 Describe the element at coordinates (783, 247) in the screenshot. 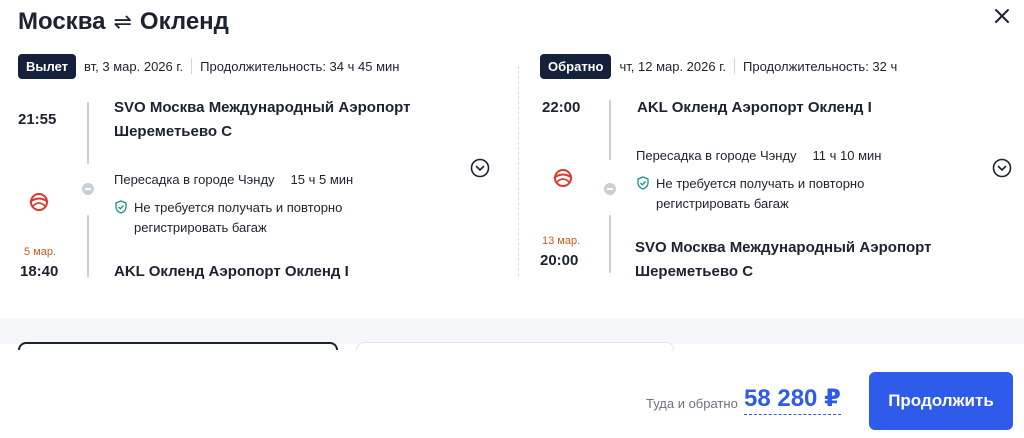

I see `return-arrive-airport-line1: SVO Москва Международный Аэропорт` at that location.